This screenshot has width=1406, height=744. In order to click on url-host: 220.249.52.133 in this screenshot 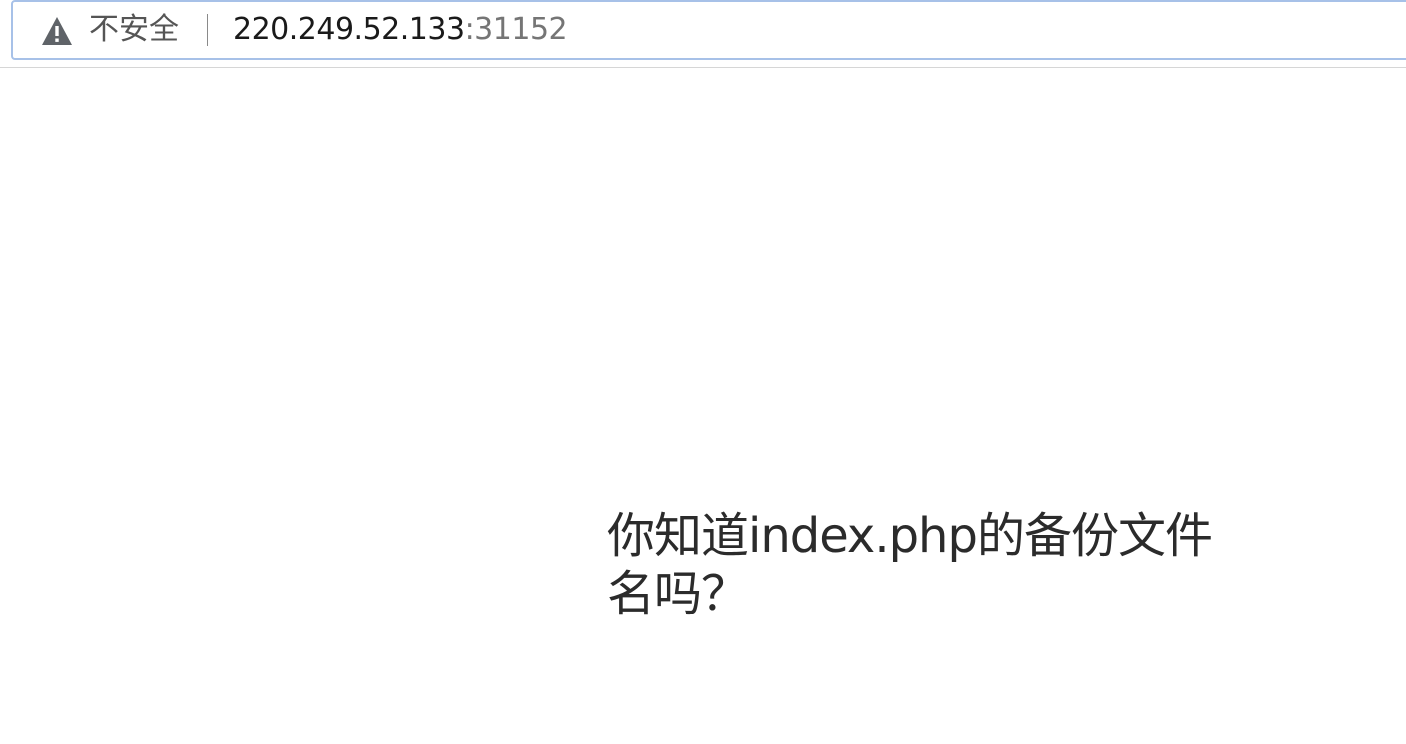, I will do `click(349, 29)`.